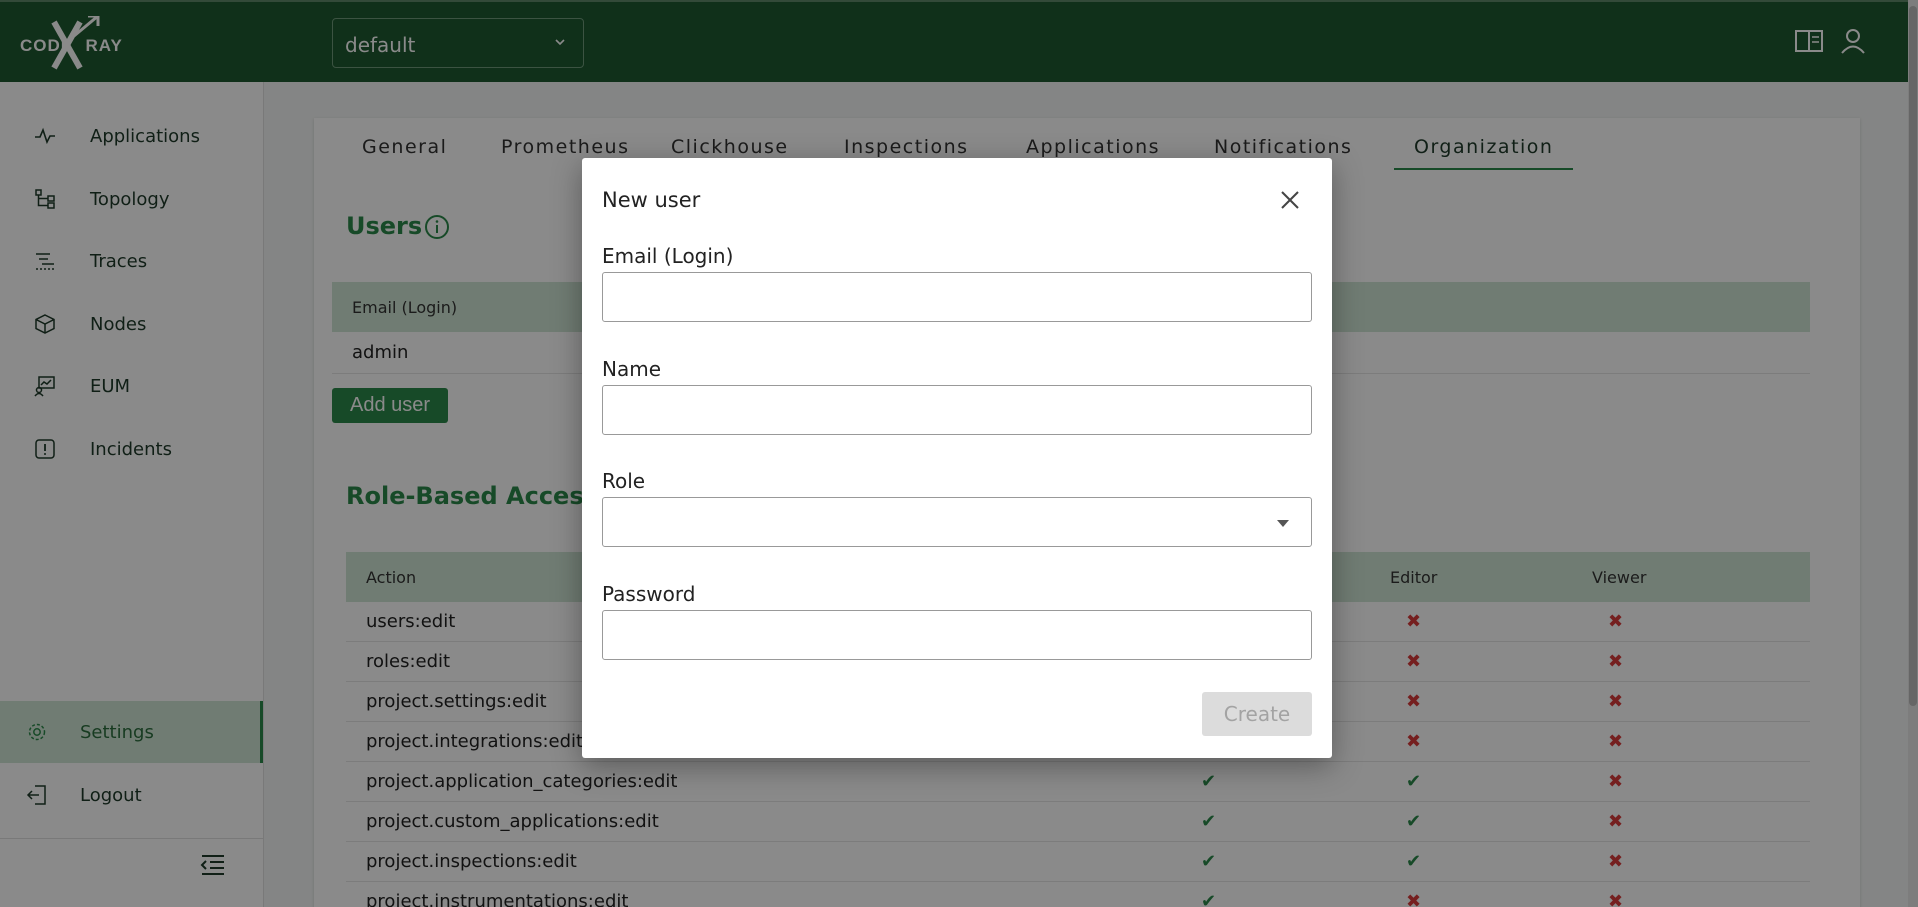 The image size is (1918, 907). Describe the element at coordinates (632, 369) in the screenshot. I see `name-label: Name` at that location.